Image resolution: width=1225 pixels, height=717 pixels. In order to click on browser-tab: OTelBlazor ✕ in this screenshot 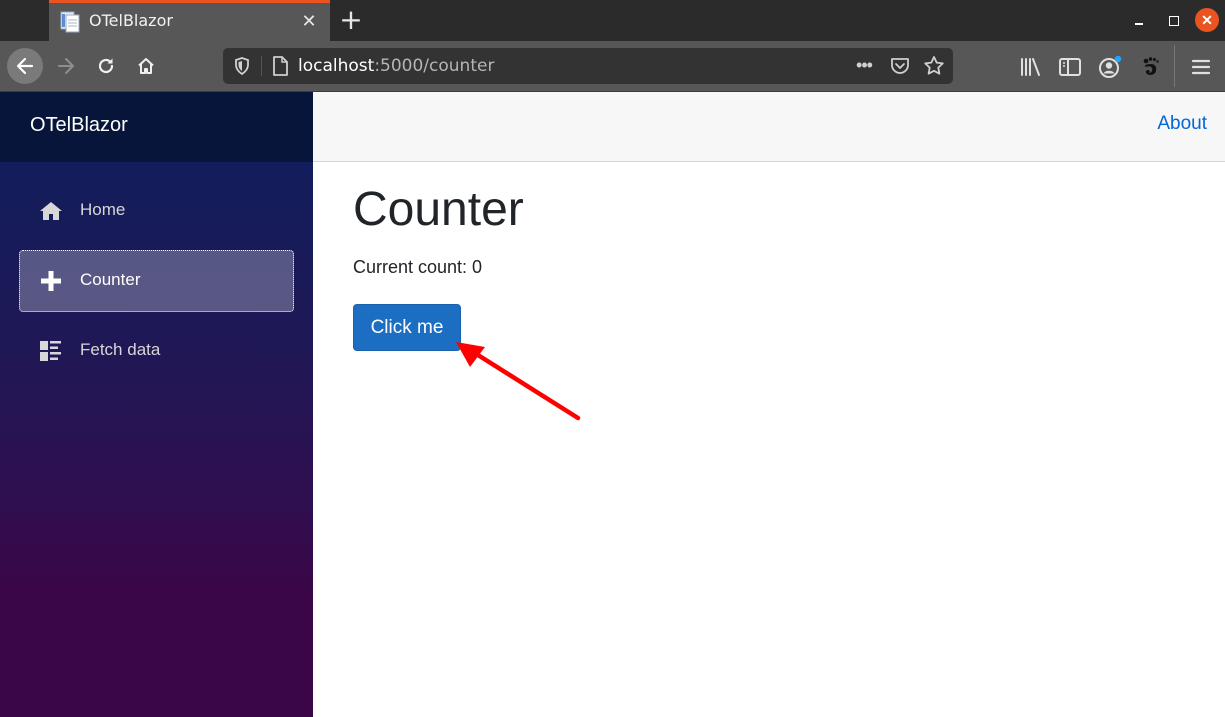, I will do `click(189, 20)`.